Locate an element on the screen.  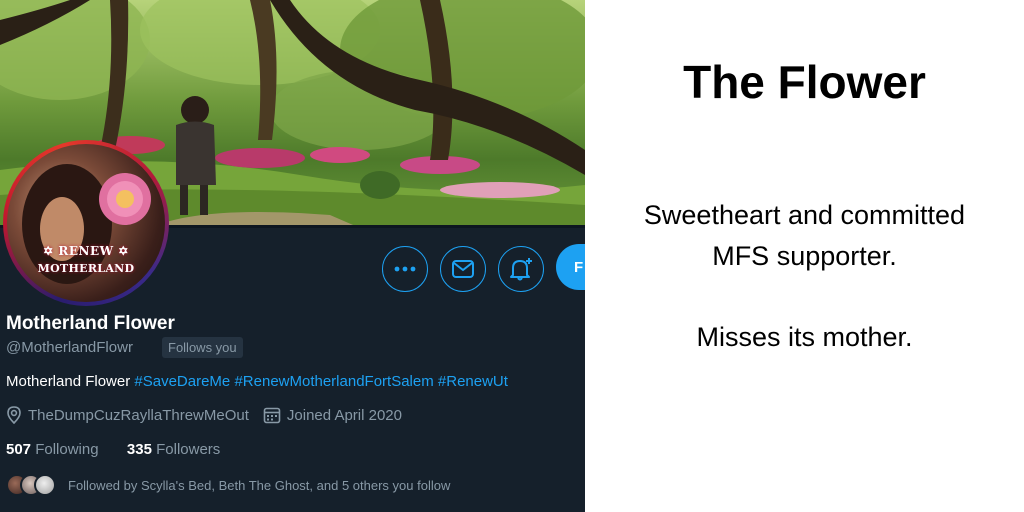
calendar-icon is located at coordinates (272, 415).